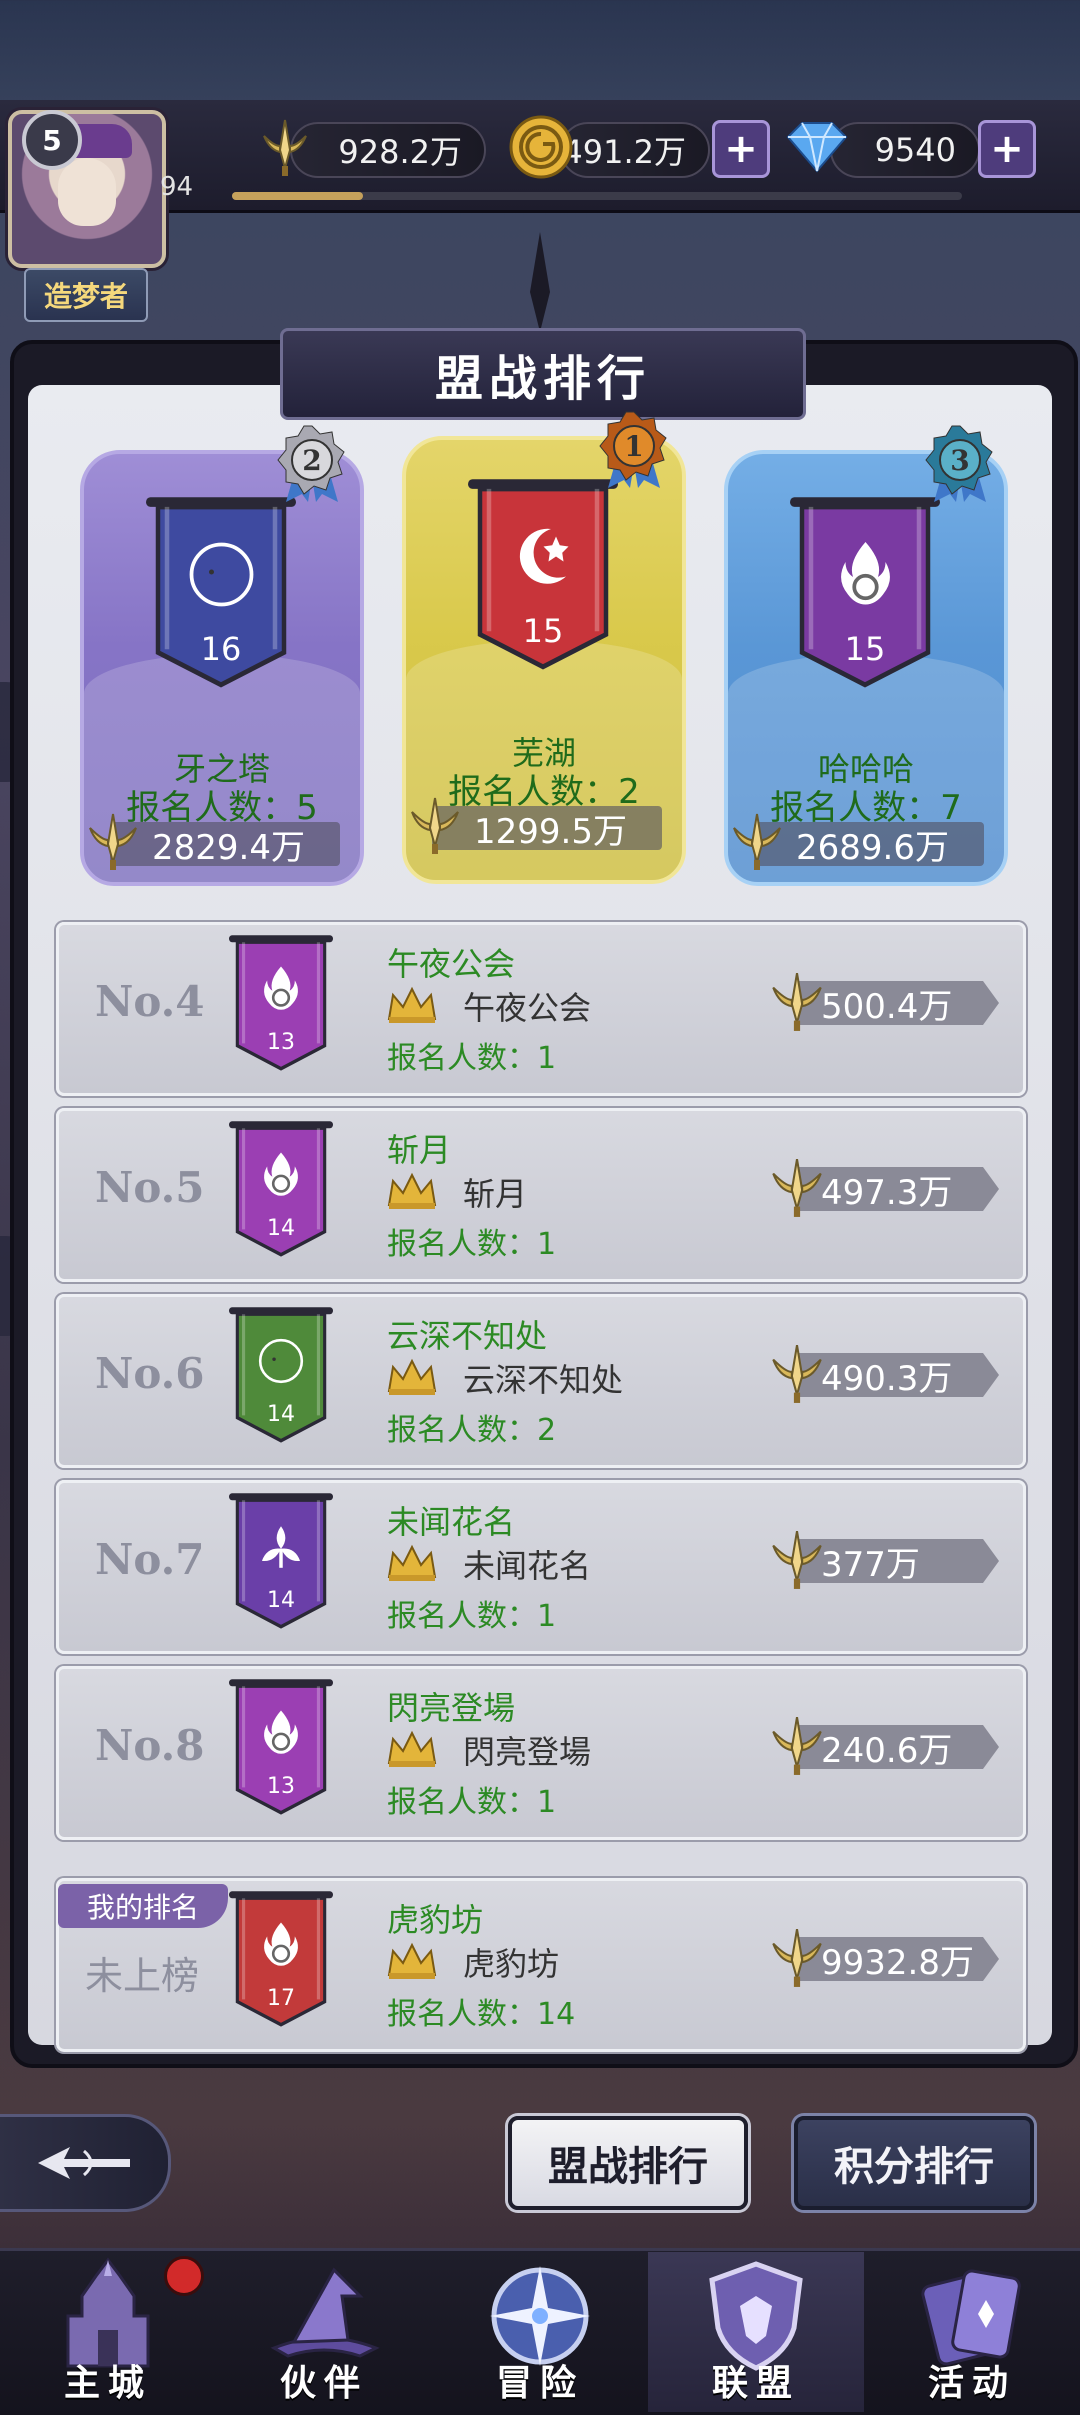  What do you see at coordinates (52, 140) in the screenshot?
I see `player-level-badge: 5` at bounding box center [52, 140].